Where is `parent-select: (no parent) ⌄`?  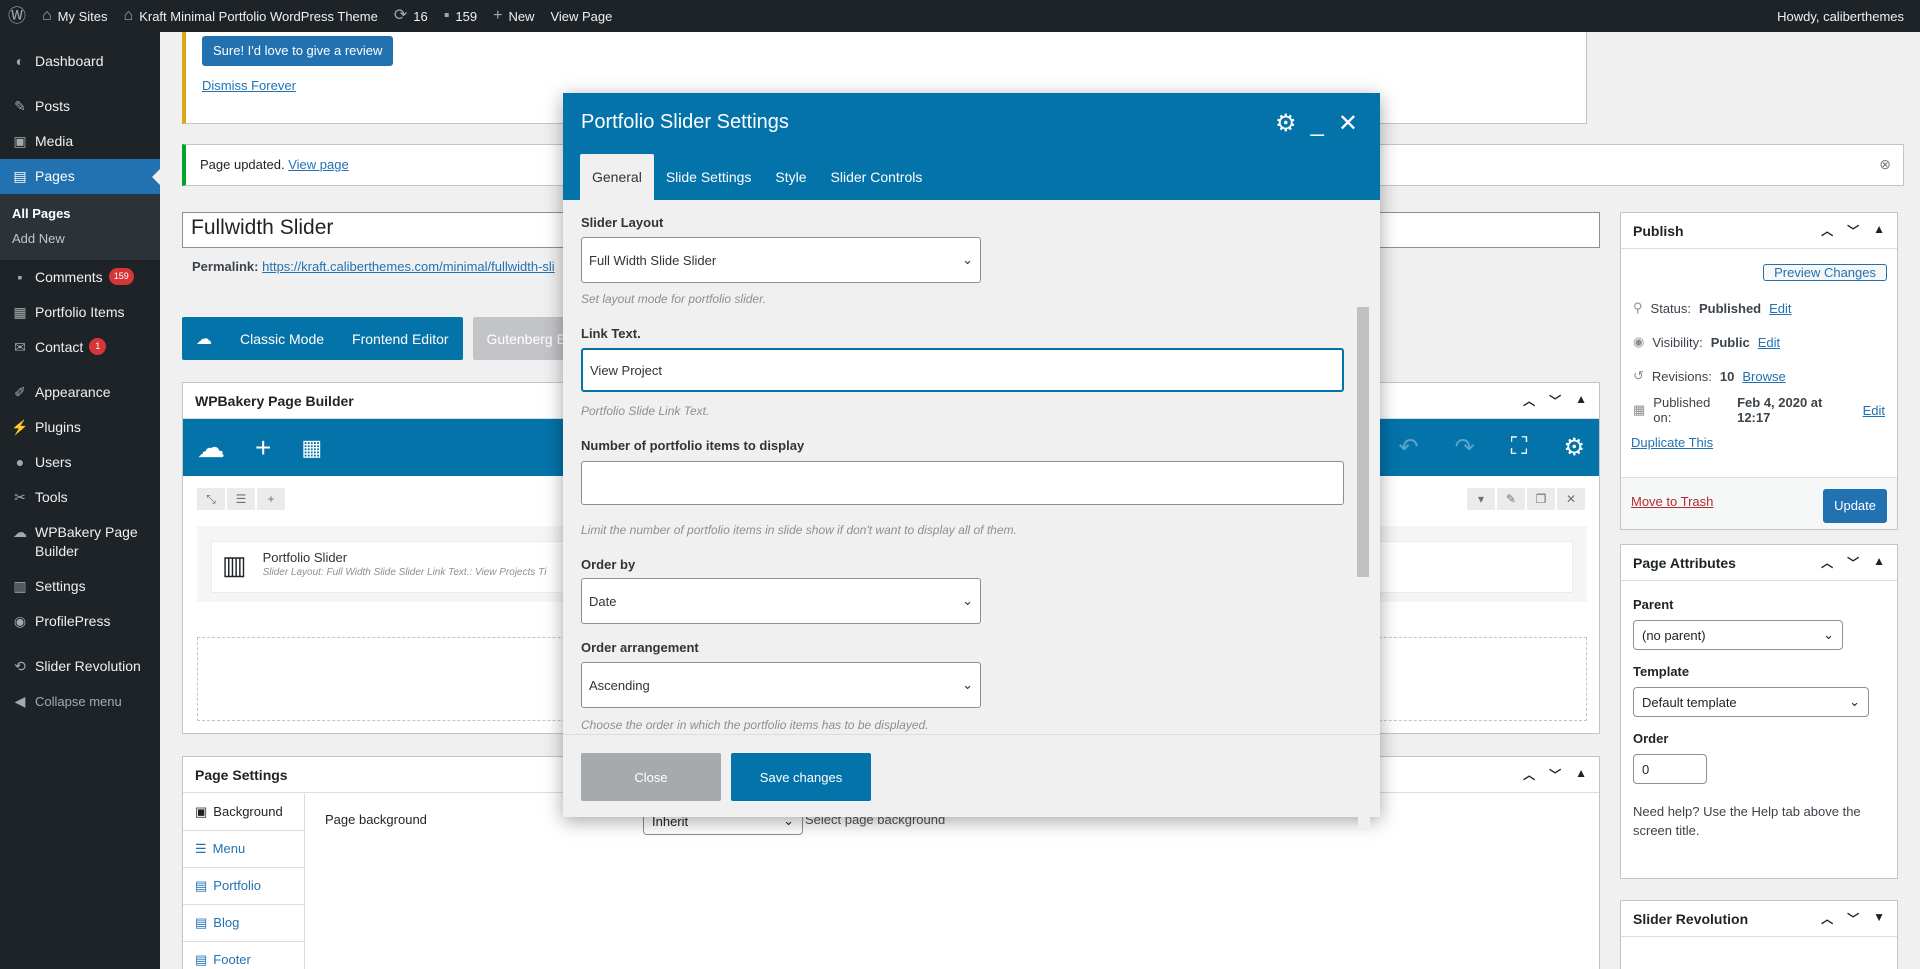
parent-select: (no parent) ⌄ is located at coordinates (1738, 635).